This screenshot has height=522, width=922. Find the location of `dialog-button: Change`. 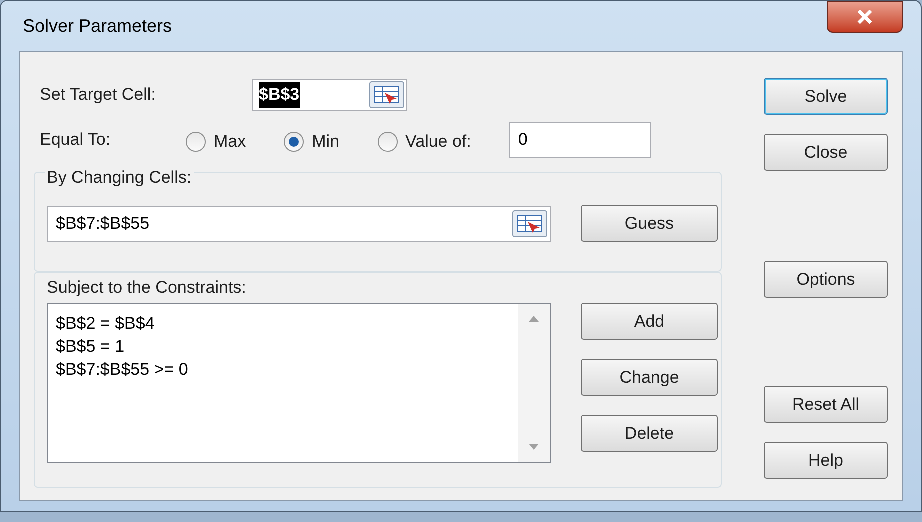

dialog-button: Change is located at coordinates (649, 377).